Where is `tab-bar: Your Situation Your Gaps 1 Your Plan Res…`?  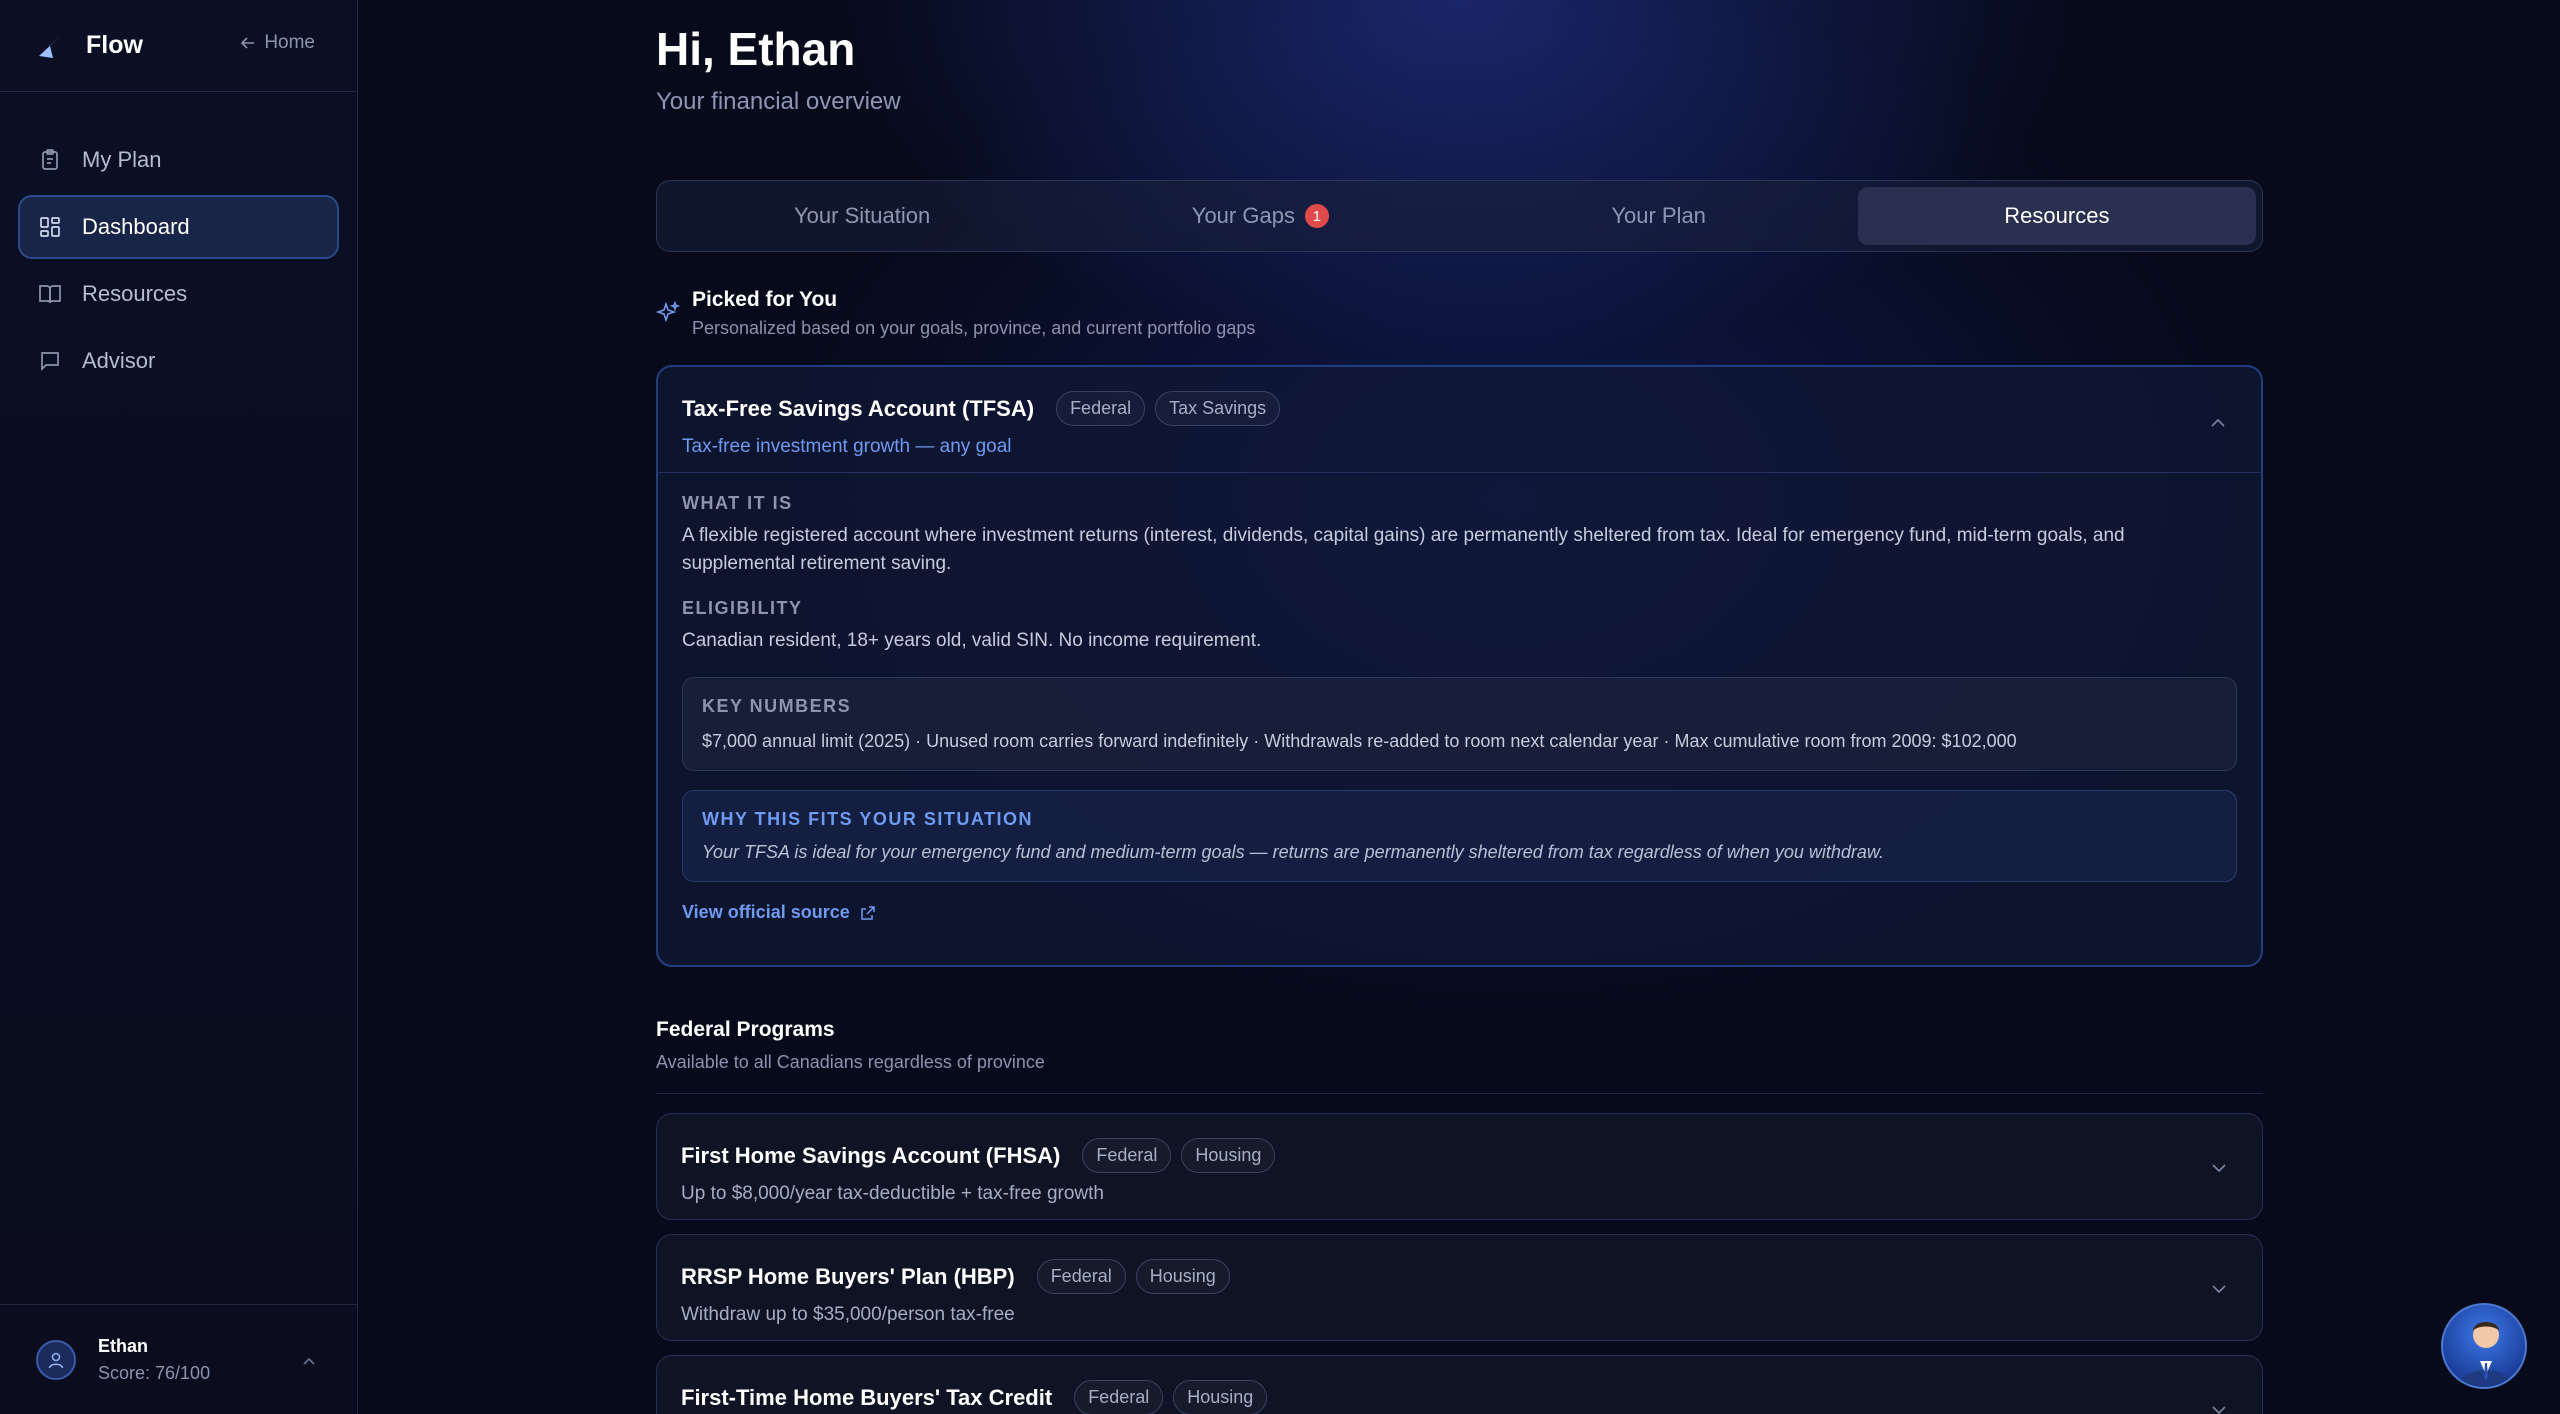
tab-bar: Your Situation Your Gaps 1 Your Plan Res… is located at coordinates (1459, 216).